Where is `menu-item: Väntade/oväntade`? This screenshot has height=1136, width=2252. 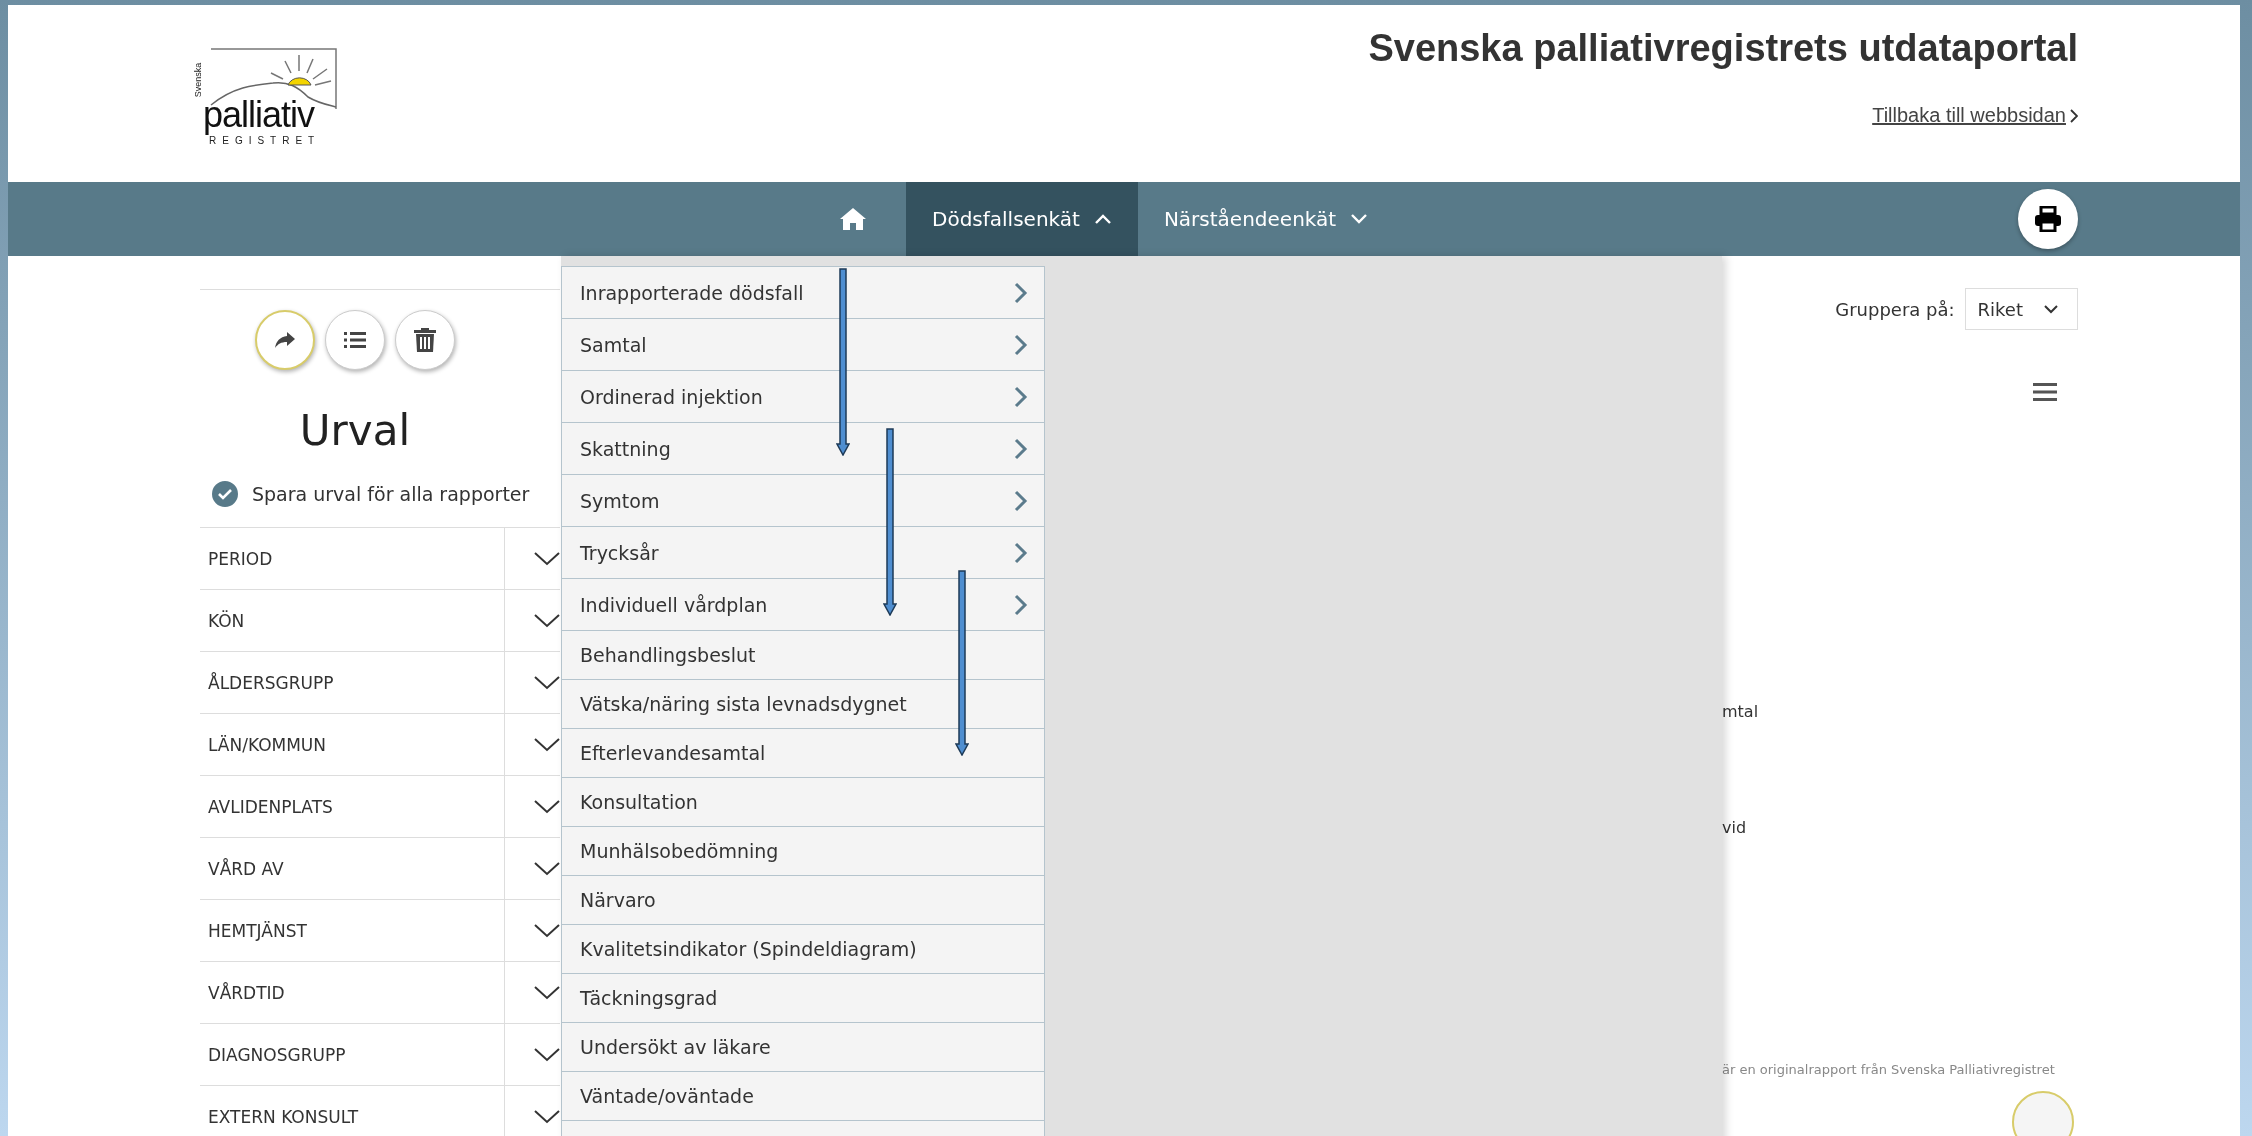
menu-item: Väntade/oväntade is located at coordinates (803, 1096).